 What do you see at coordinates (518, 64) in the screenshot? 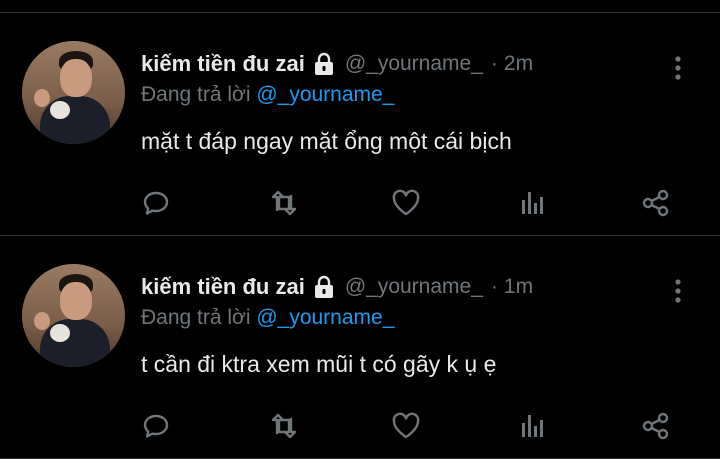
I see `timestamp: 2m` at bounding box center [518, 64].